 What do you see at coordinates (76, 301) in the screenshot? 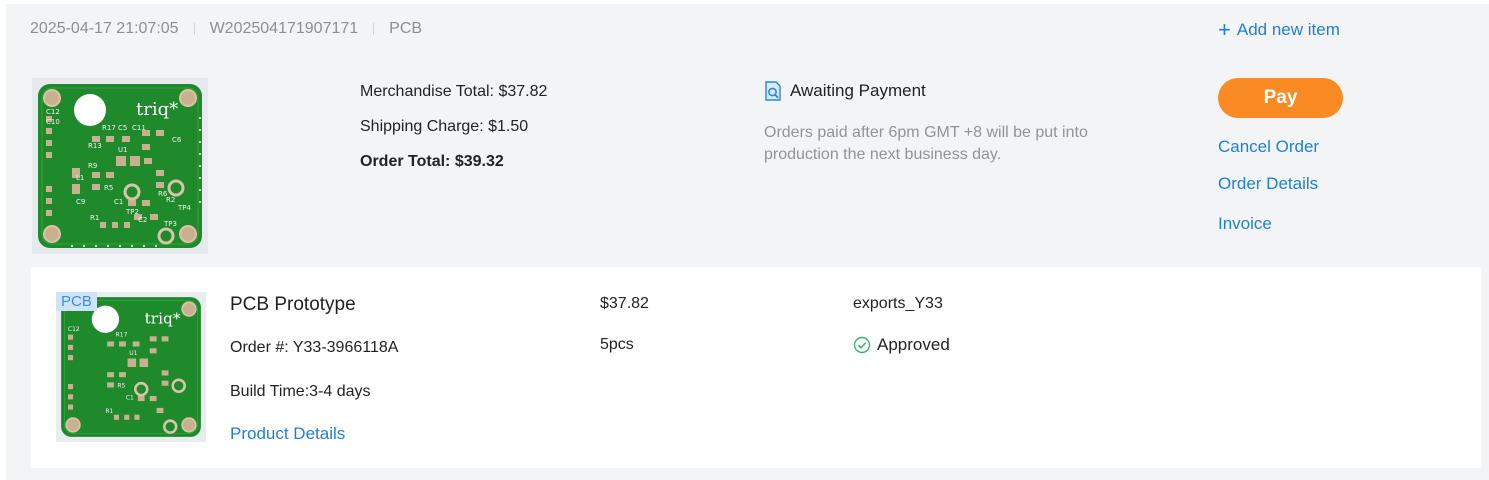
I see `pcb-tag: PCB` at bounding box center [76, 301].